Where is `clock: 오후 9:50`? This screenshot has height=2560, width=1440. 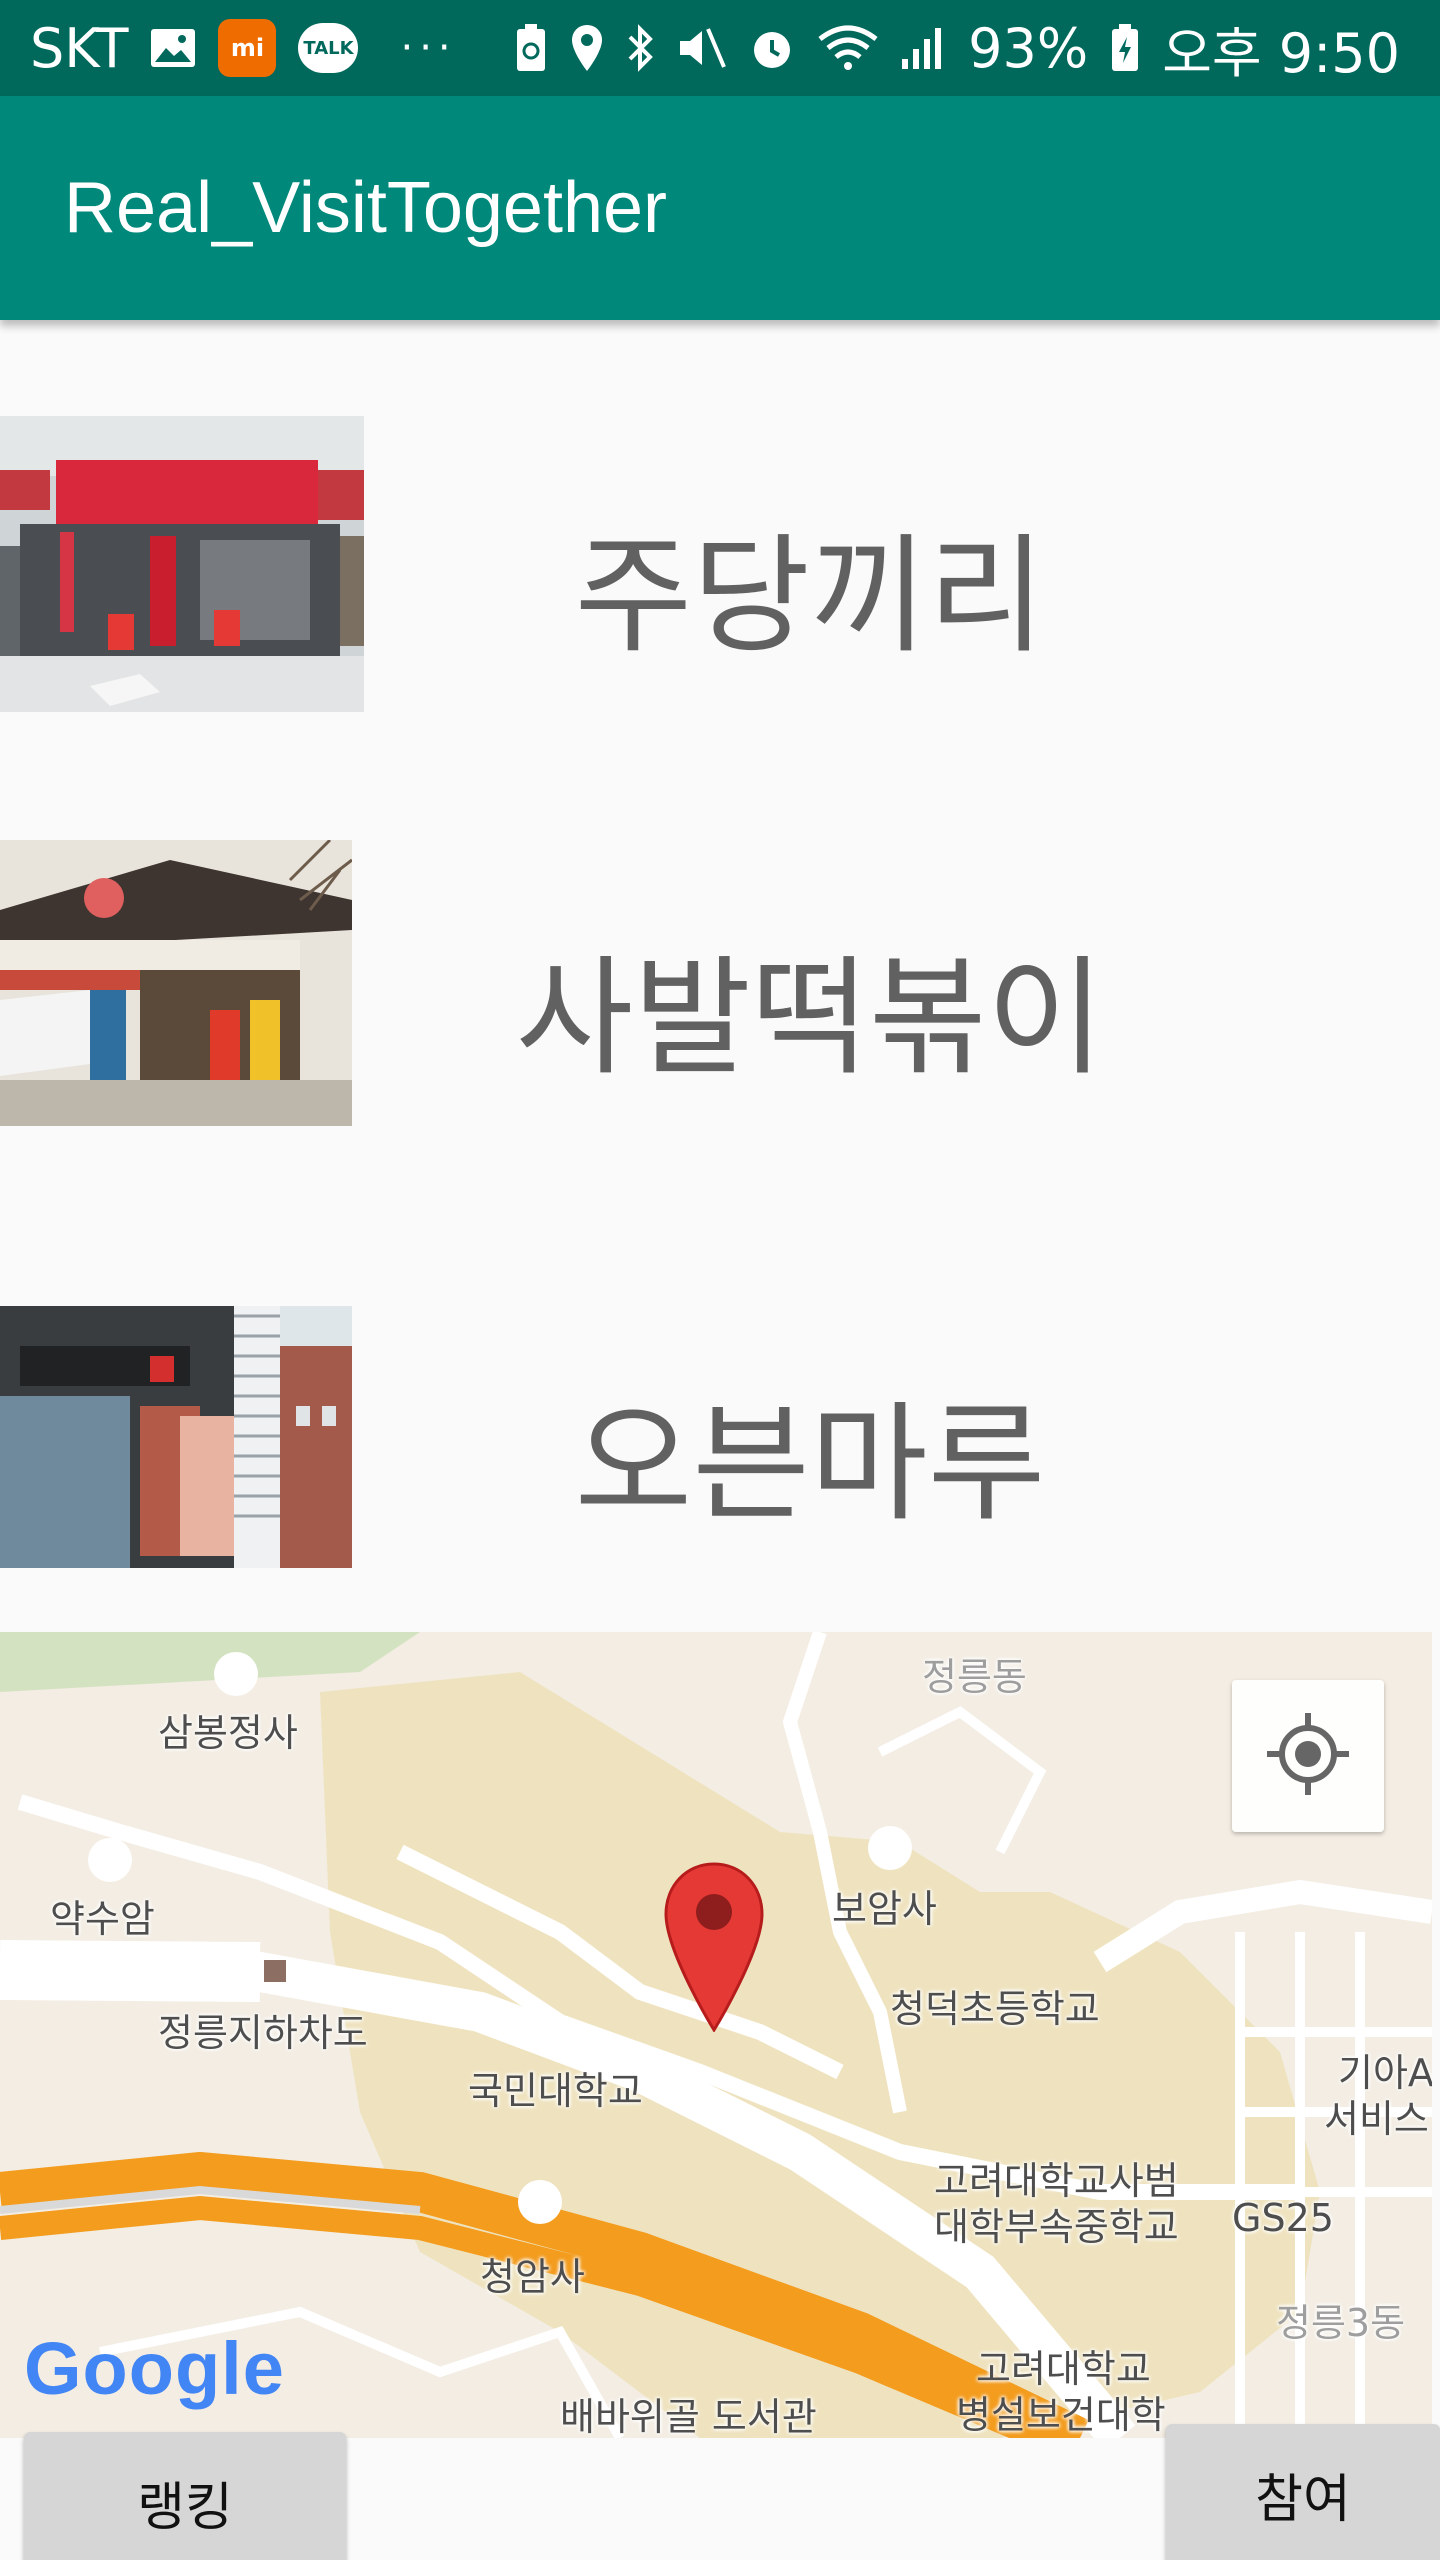
clock: 오후 9:50 is located at coordinates (1281, 53).